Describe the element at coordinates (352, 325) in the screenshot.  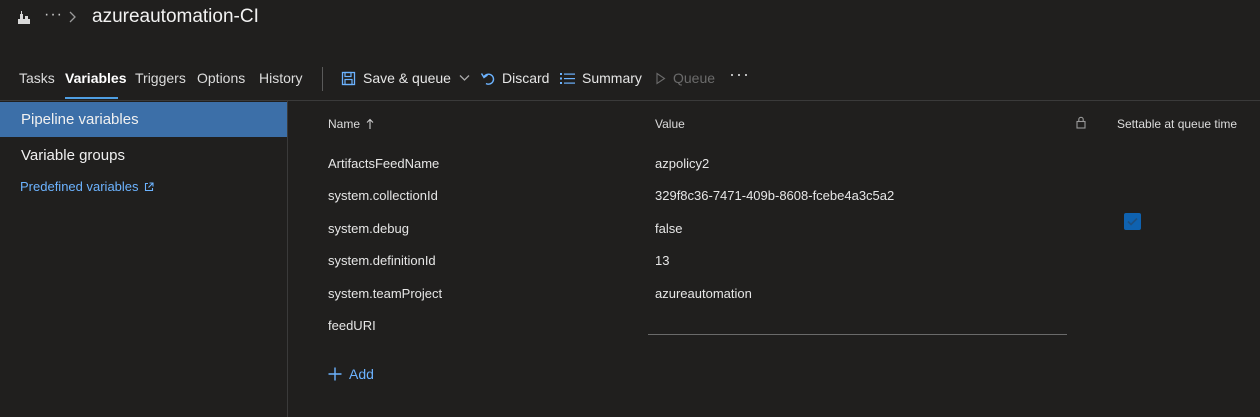
I see `variable-name: feedURI` at that location.